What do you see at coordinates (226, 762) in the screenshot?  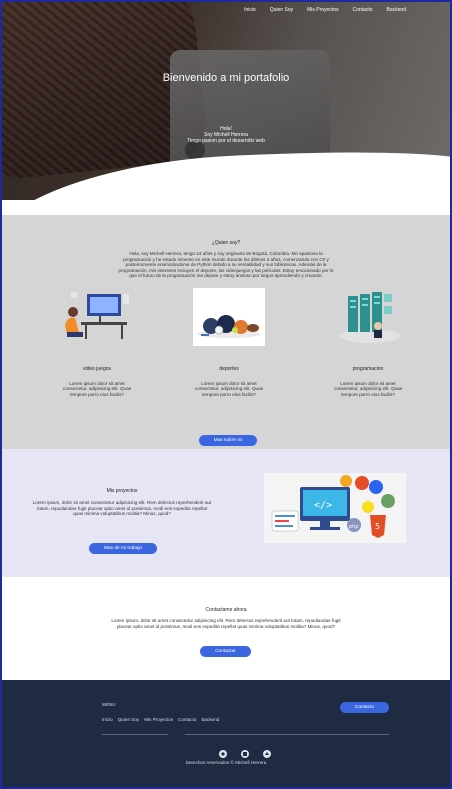 I see `footer-copyright: Derechos reservados © Michell Herrera` at bounding box center [226, 762].